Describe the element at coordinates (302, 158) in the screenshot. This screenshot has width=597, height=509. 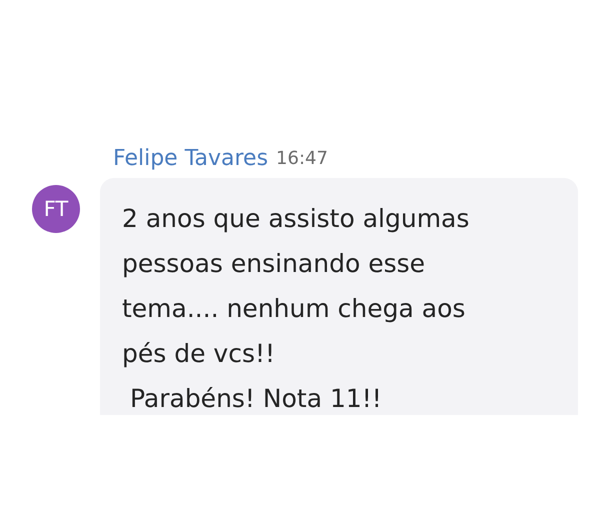
I see `message-time: 16:47` at that location.